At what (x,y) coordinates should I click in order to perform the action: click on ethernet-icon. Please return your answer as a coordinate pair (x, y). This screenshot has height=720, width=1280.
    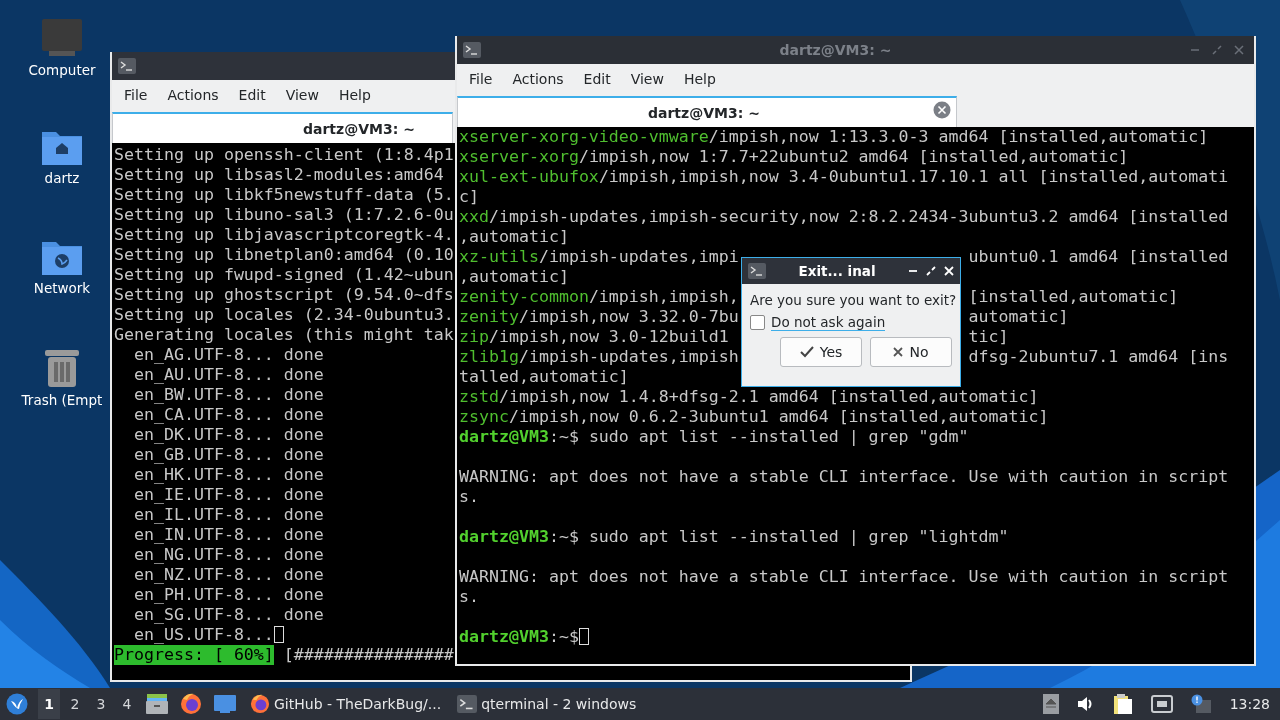
    Looking at the image, I should click on (1161, 704).